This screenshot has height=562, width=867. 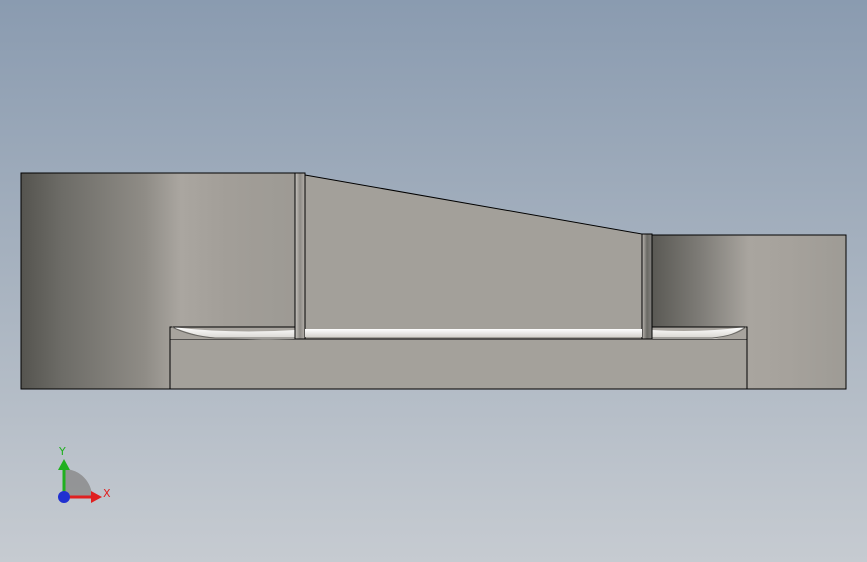 What do you see at coordinates (96, 497) in the screenshot?
I see `triad-x-arrow` at bounding box center [96, 497].